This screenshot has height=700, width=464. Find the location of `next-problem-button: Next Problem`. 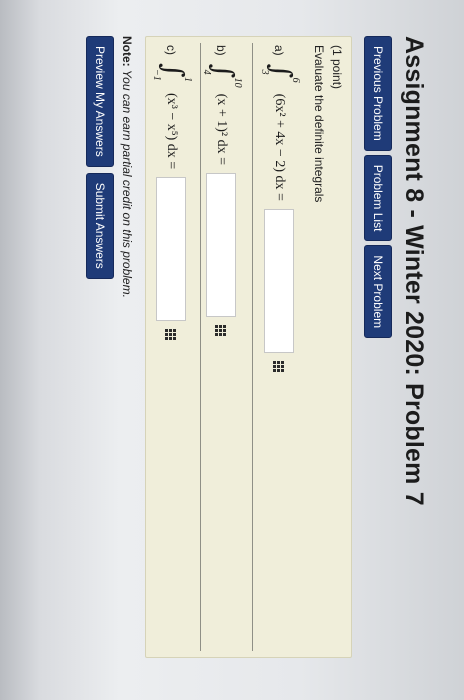

next-problem-button: Next Problem is located at coordinates (378, 292).